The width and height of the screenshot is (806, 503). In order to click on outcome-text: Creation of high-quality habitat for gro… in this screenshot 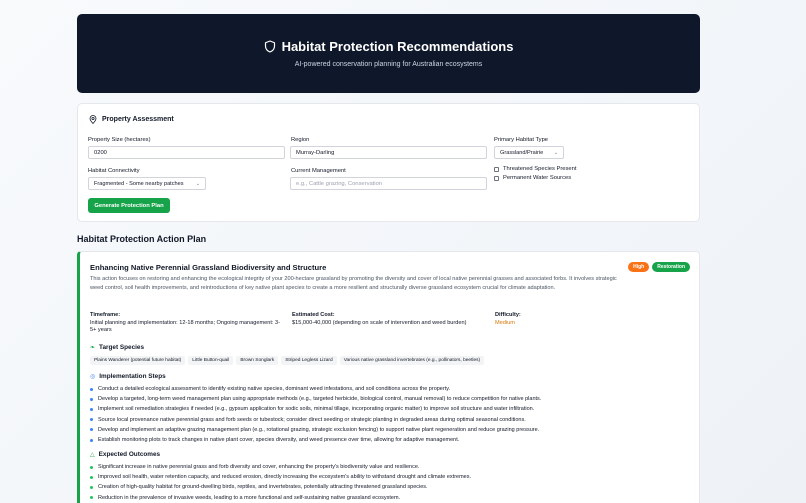, I will do `click(263, 487)`.